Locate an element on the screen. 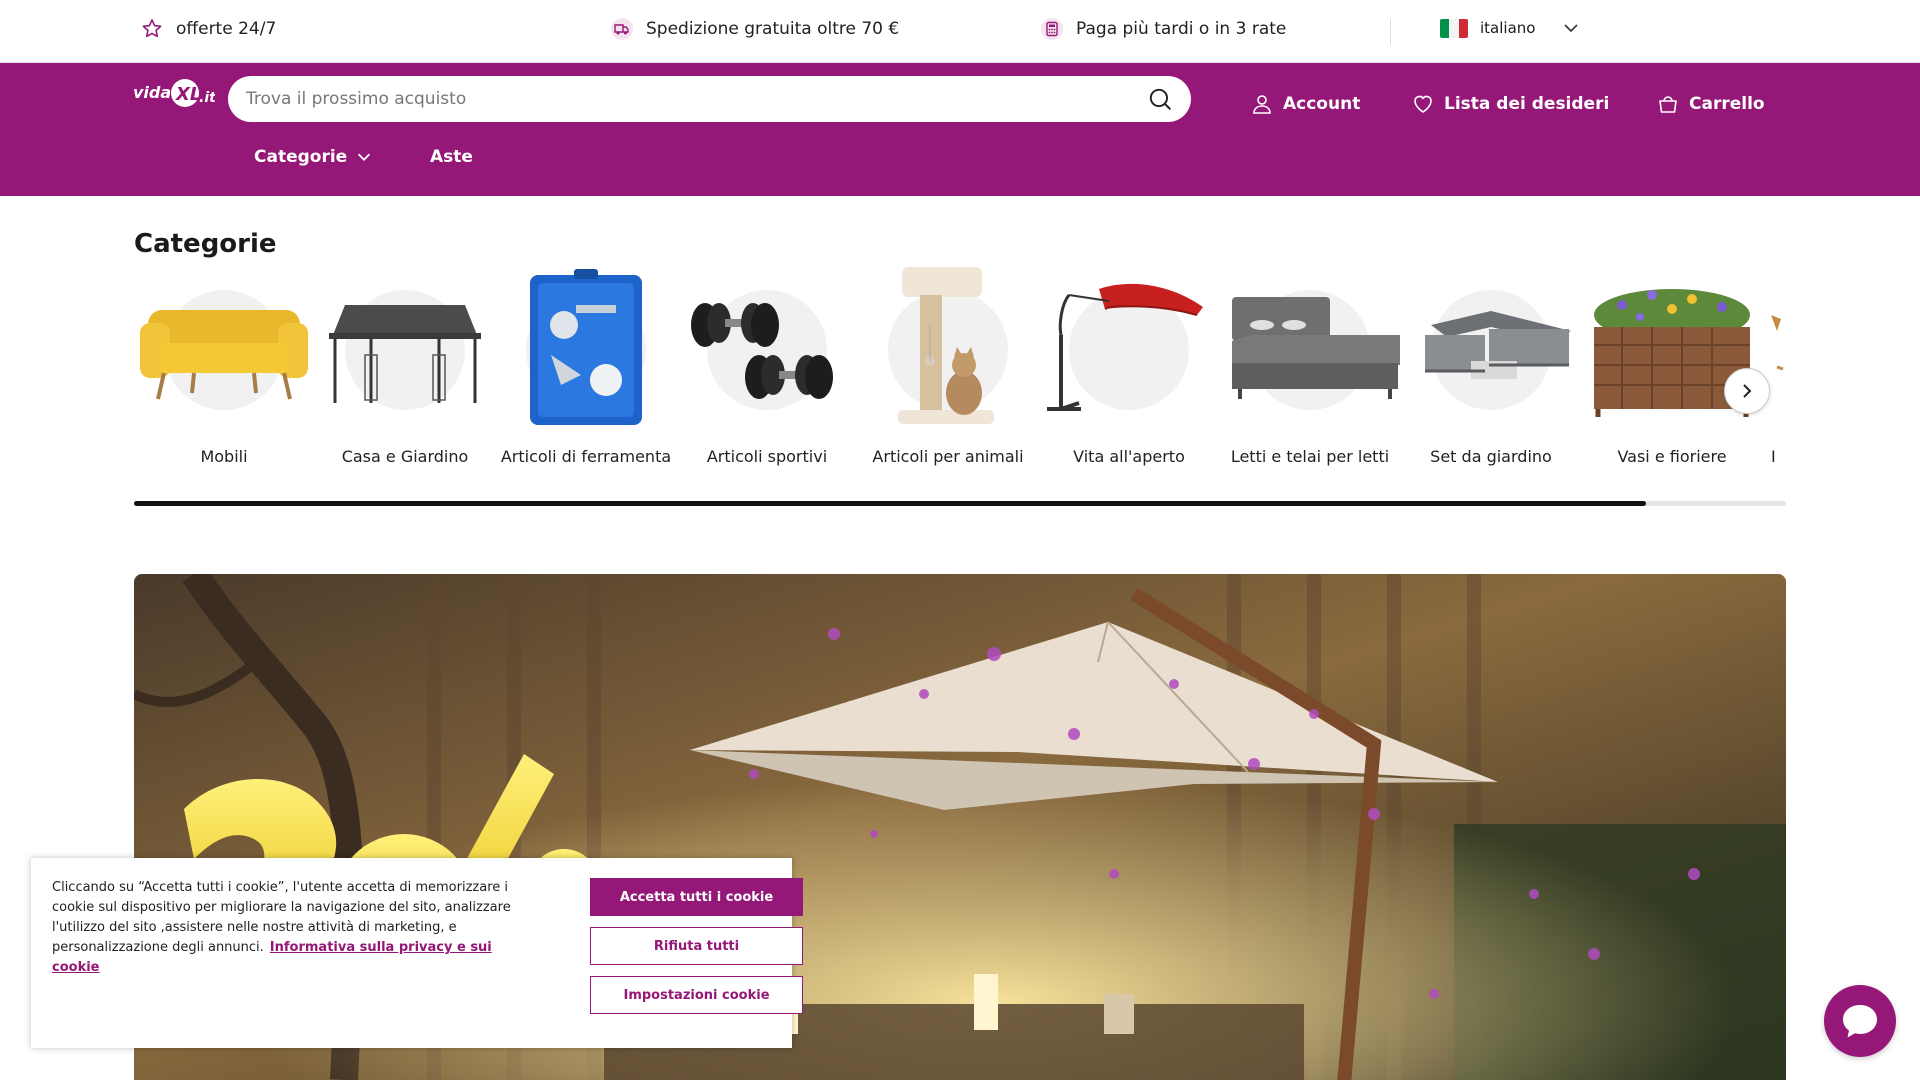 Image resolution: width=1920 pixels, height=1080 pixels. category-card-home-garden: Casa e Giardino is located at coordinates (405, 367).